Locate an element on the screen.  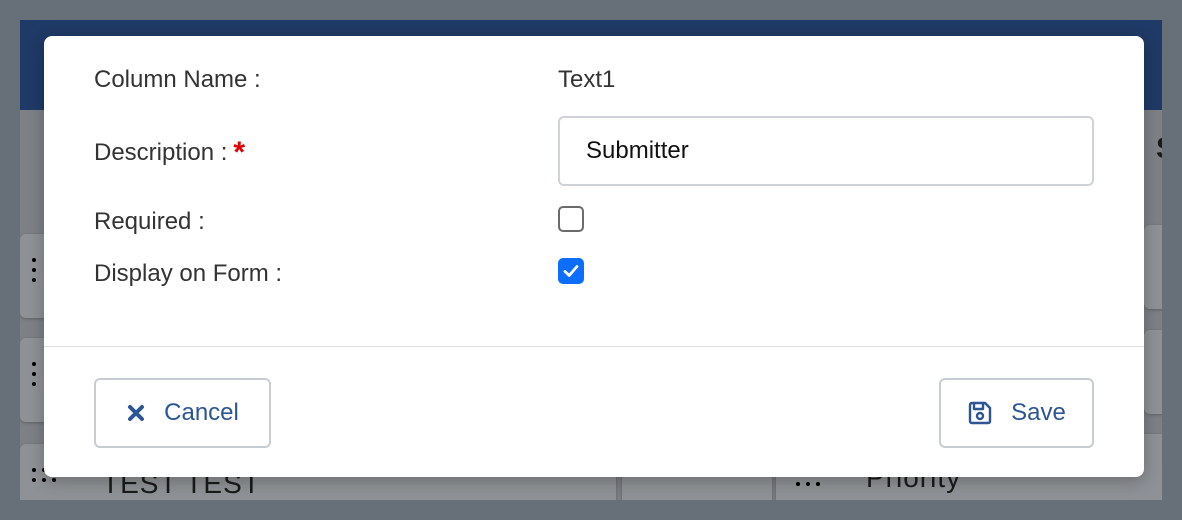
checkmark-icon is located at coordinates (571, 271).